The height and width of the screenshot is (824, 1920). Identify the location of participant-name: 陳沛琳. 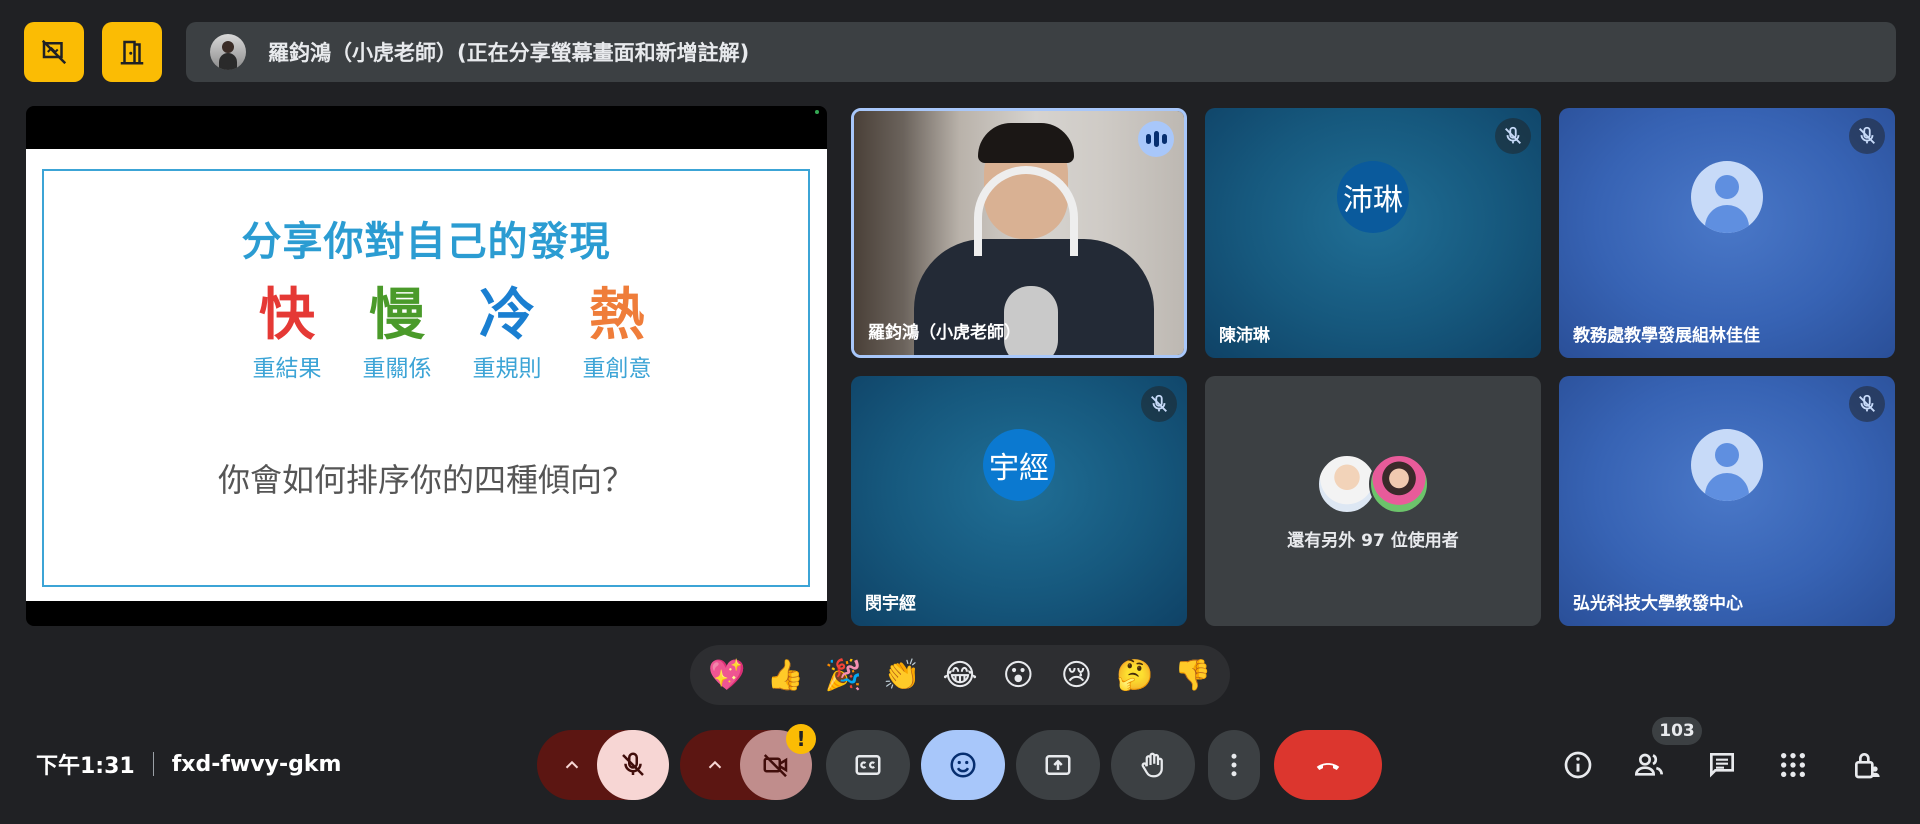
(1244, 336).